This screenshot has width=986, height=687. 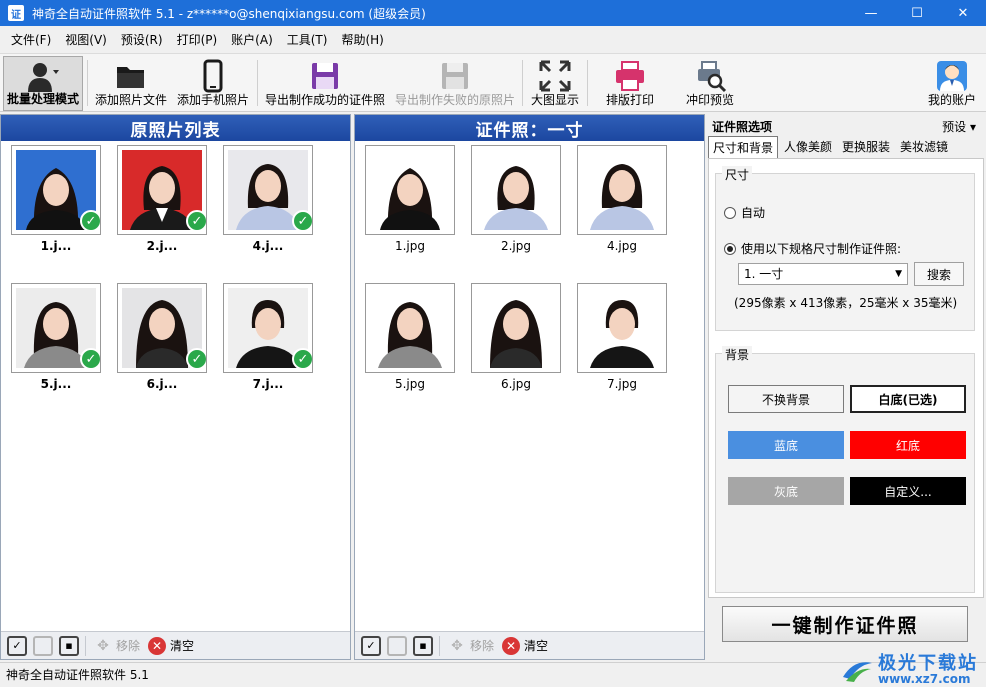 I want to click on user-group-icon, so click(x=43, y=77).